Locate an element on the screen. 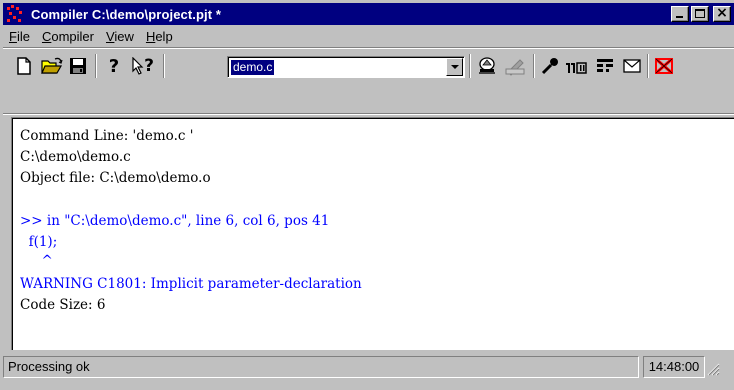 This screenshot has width=734, height=390. bit-settings-button is located at coordinates (577, 66).